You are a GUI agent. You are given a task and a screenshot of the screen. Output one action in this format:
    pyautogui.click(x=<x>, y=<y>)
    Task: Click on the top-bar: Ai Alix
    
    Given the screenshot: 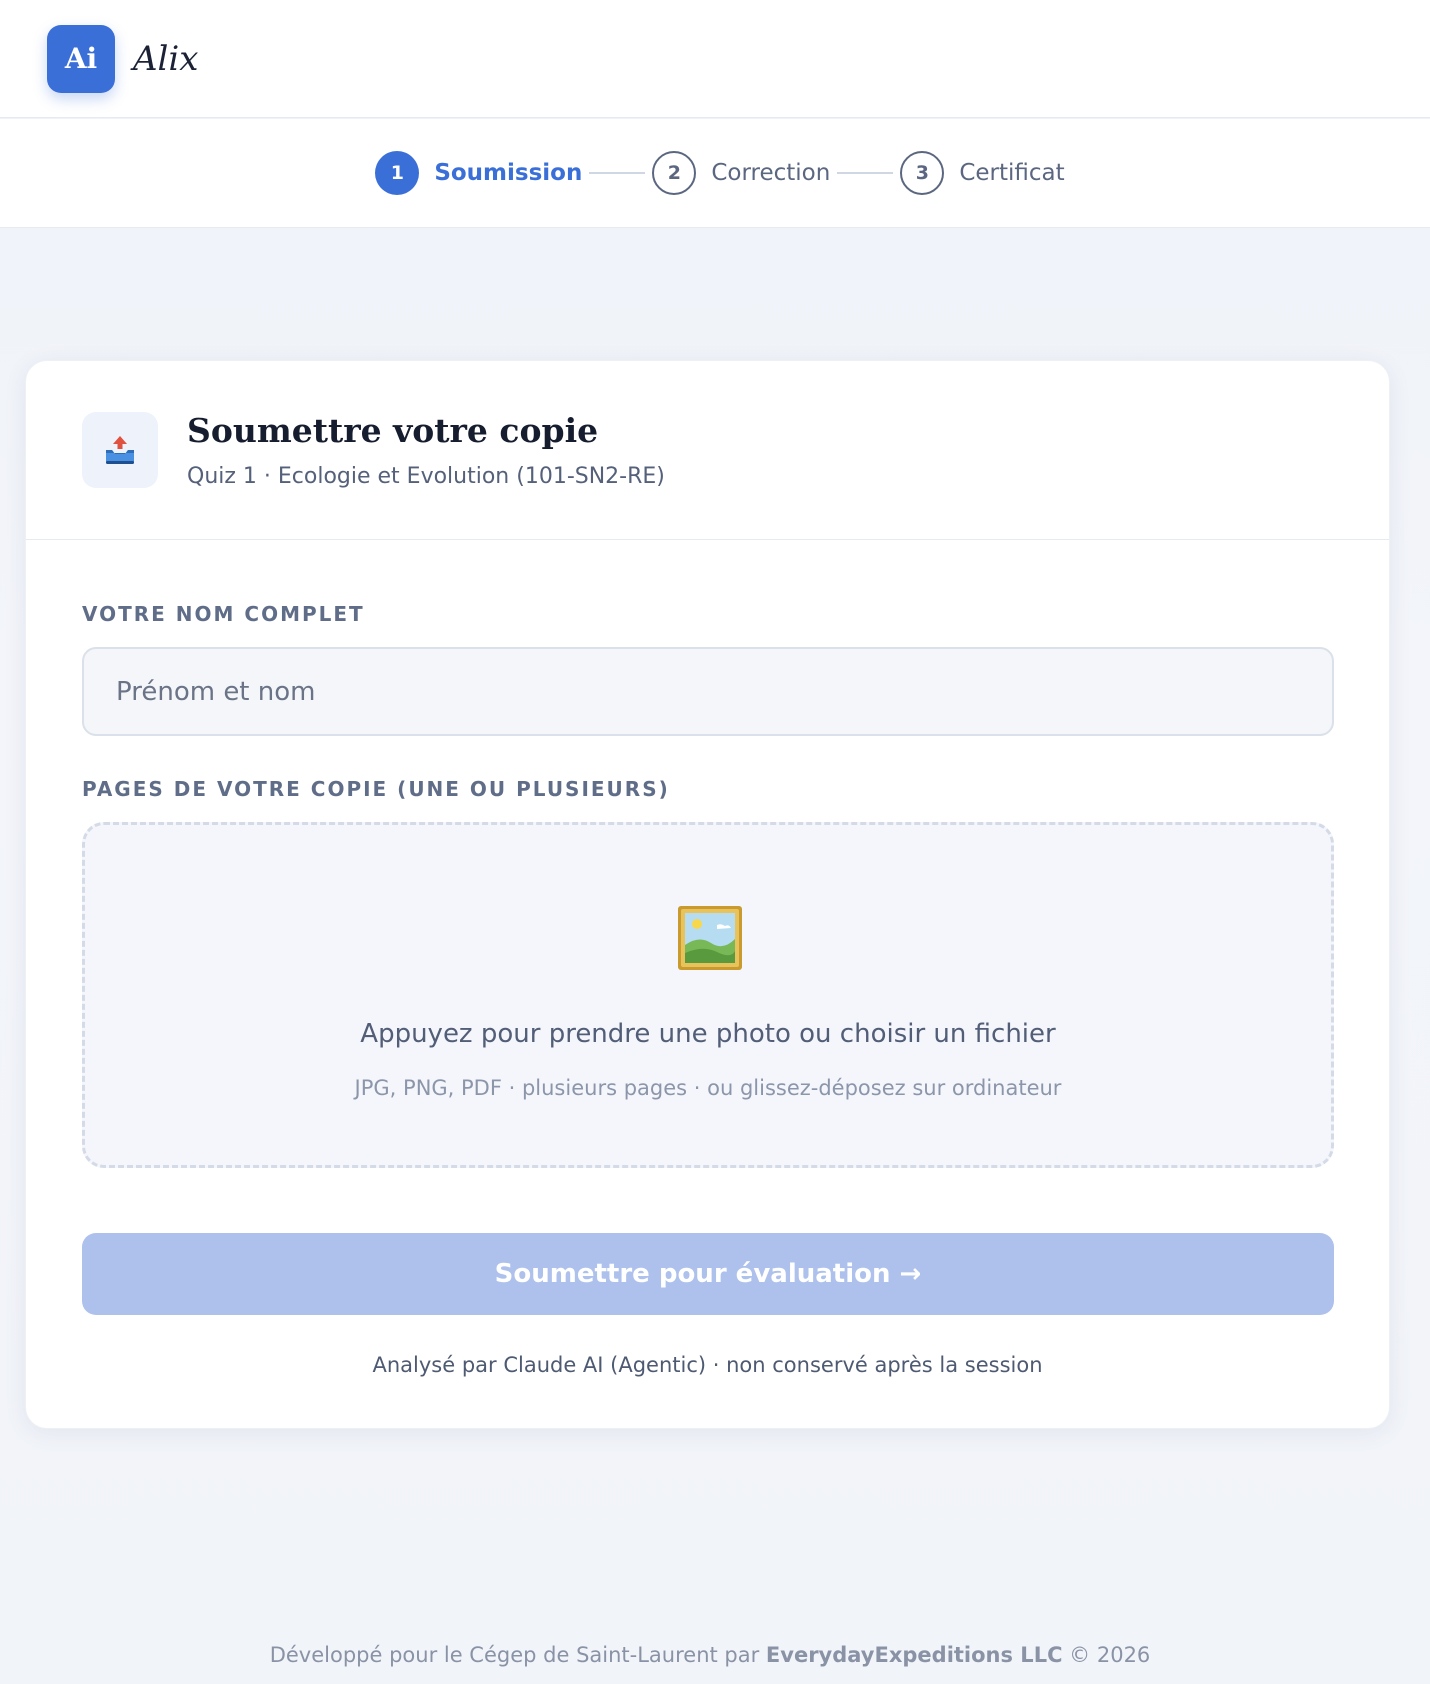 What is the action you would take?
    pyautogui.click(x=715, y=59)
    